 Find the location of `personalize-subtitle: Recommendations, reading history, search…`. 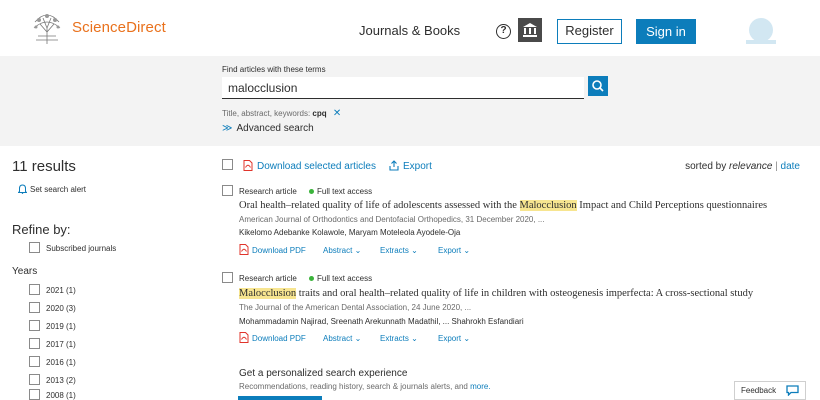

personalize-subtitle: Recommendations, reading history, search… is located at coordinates (365, 386).